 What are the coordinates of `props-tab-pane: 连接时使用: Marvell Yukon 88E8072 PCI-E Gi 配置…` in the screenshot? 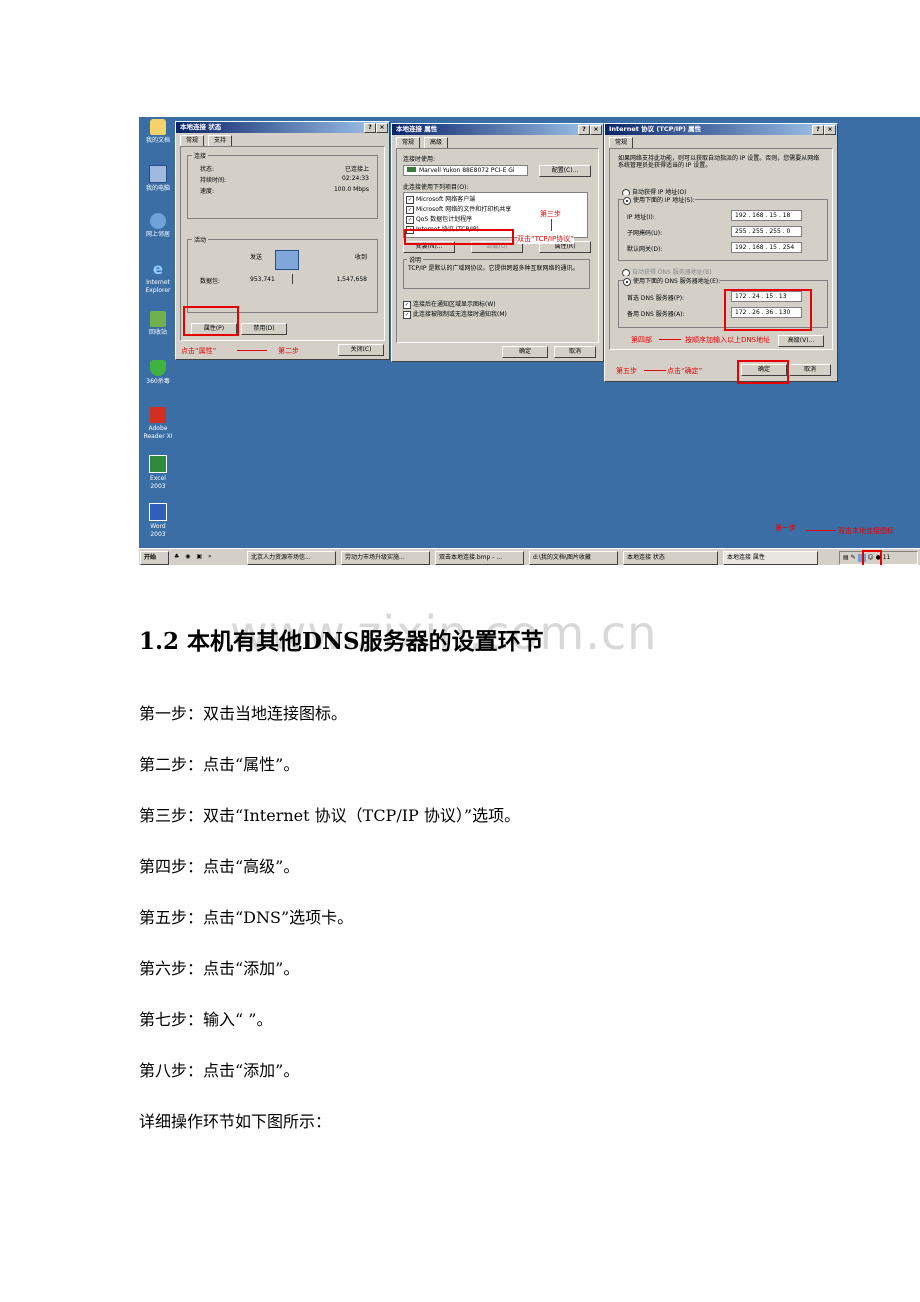 It's located at (497, 245).